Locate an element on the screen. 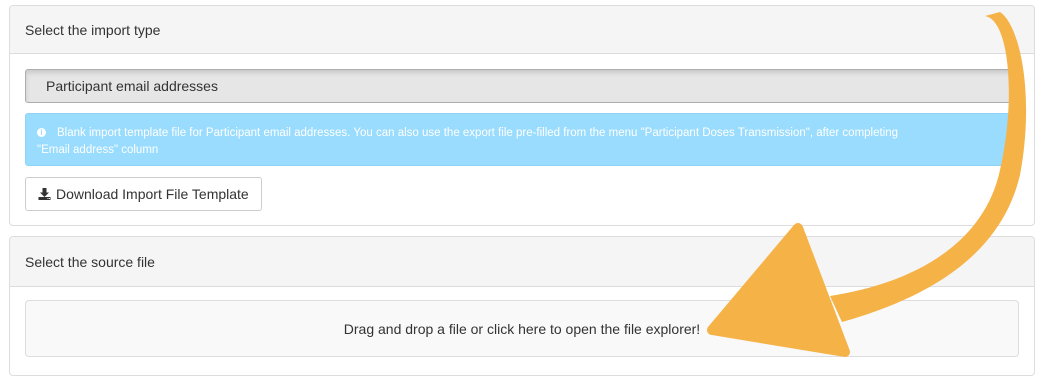 The width and height of the screenshot is (1044, 376). download-icon is located at coordinates (44, 194).